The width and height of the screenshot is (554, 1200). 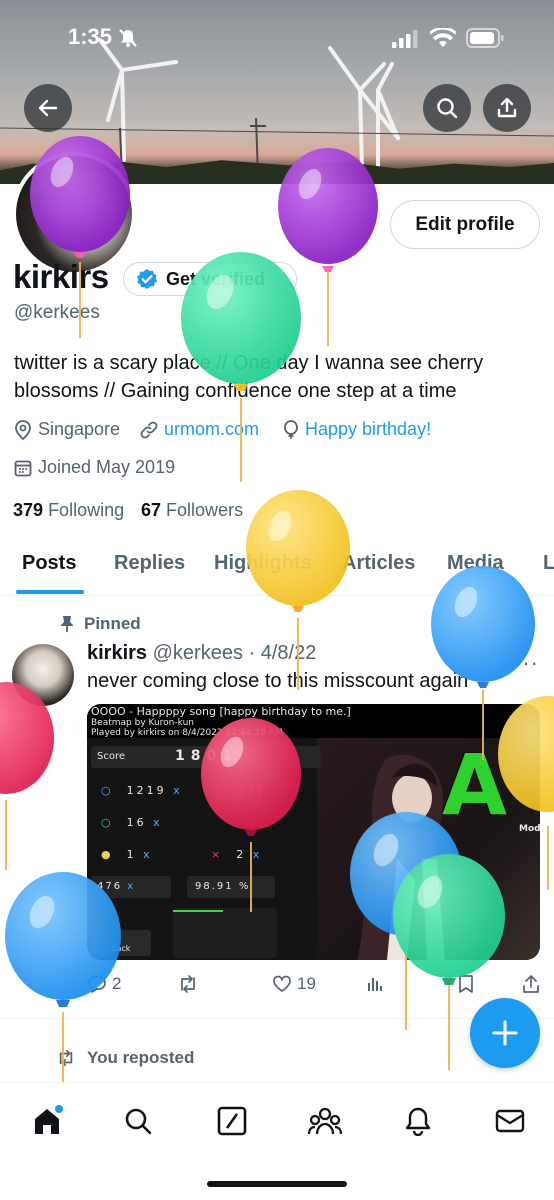 I want to click on nav-notifications, so click(x=418, y=1121).